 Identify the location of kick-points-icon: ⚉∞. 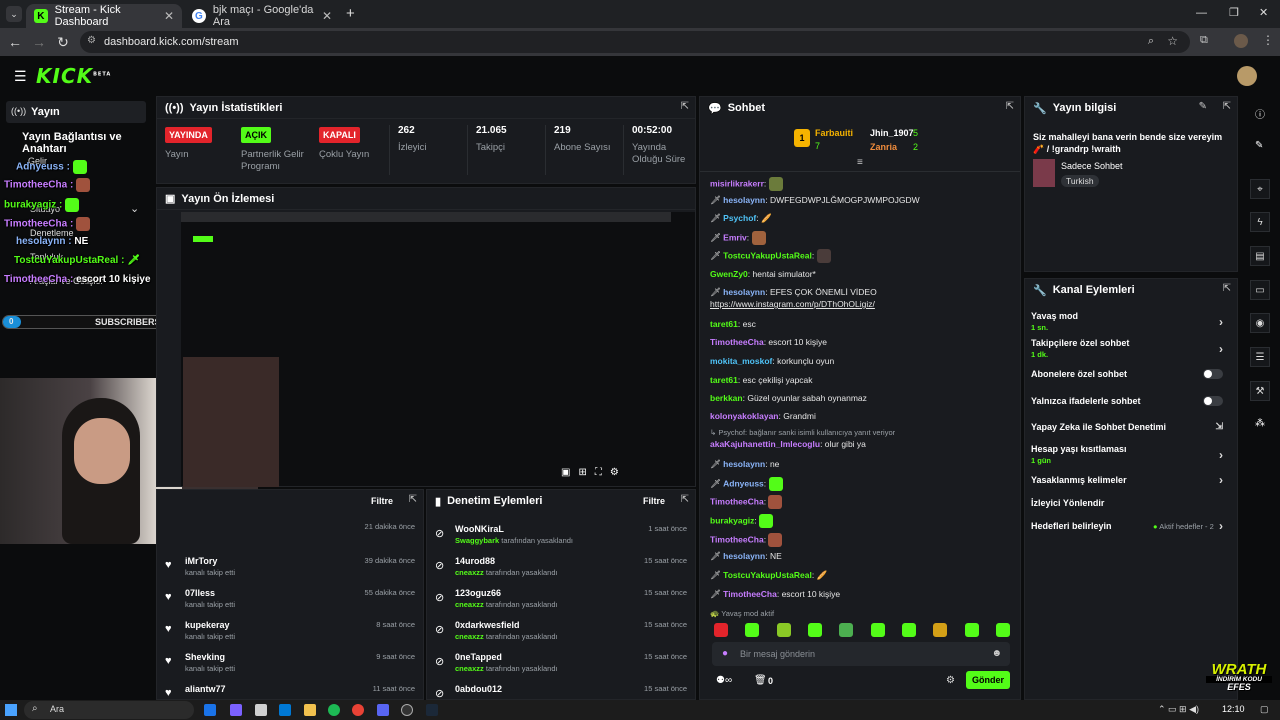
(724, 680).